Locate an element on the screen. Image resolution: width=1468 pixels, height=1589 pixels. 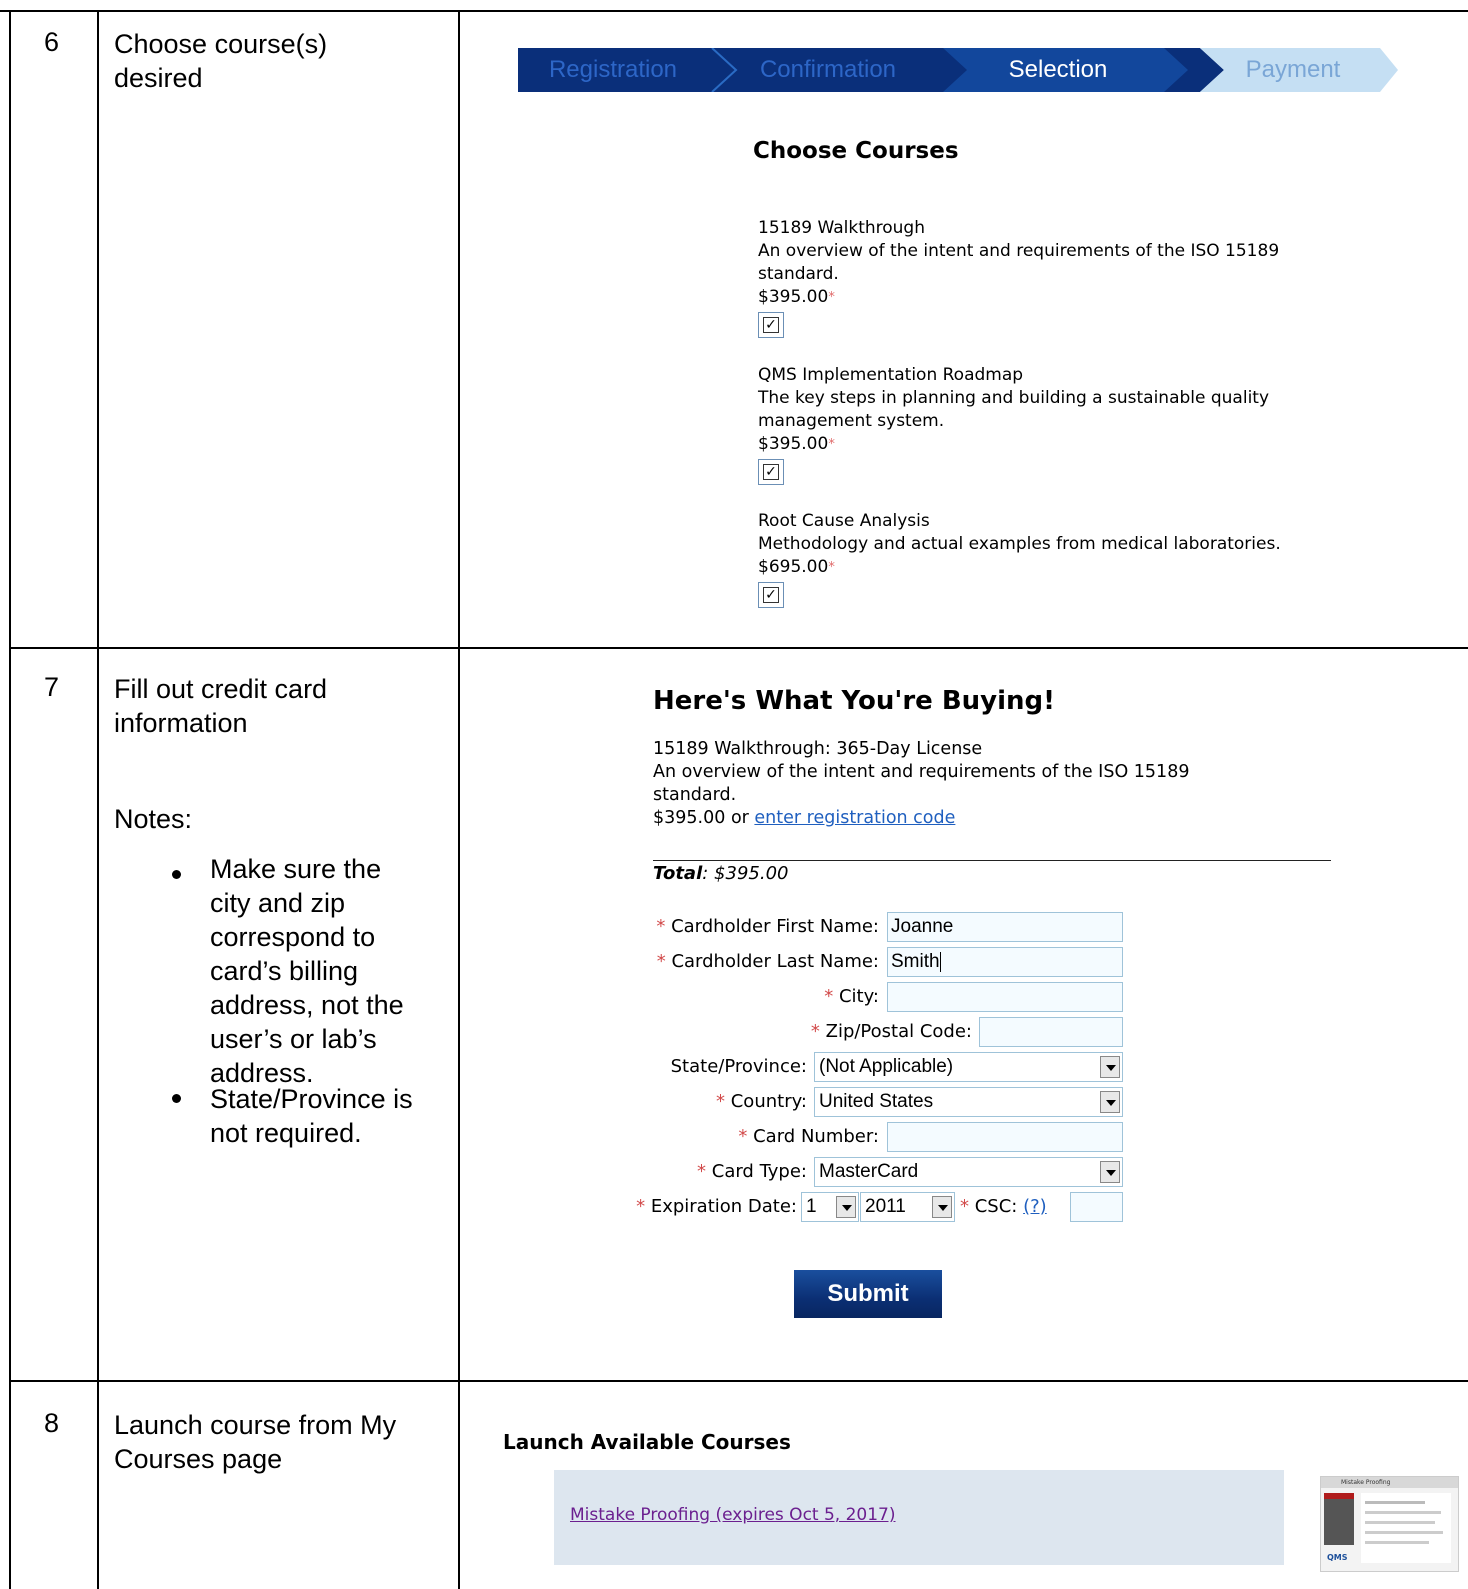
course-title: Root Cause Analysis is located at coordinates (844, 521).